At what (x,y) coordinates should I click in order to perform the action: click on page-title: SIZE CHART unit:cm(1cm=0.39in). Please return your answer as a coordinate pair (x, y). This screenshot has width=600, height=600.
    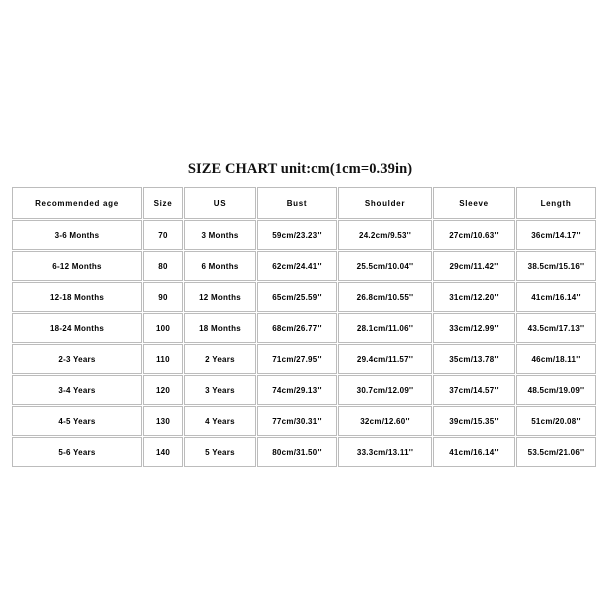
    Looking at the image, I should click on (300, 169).